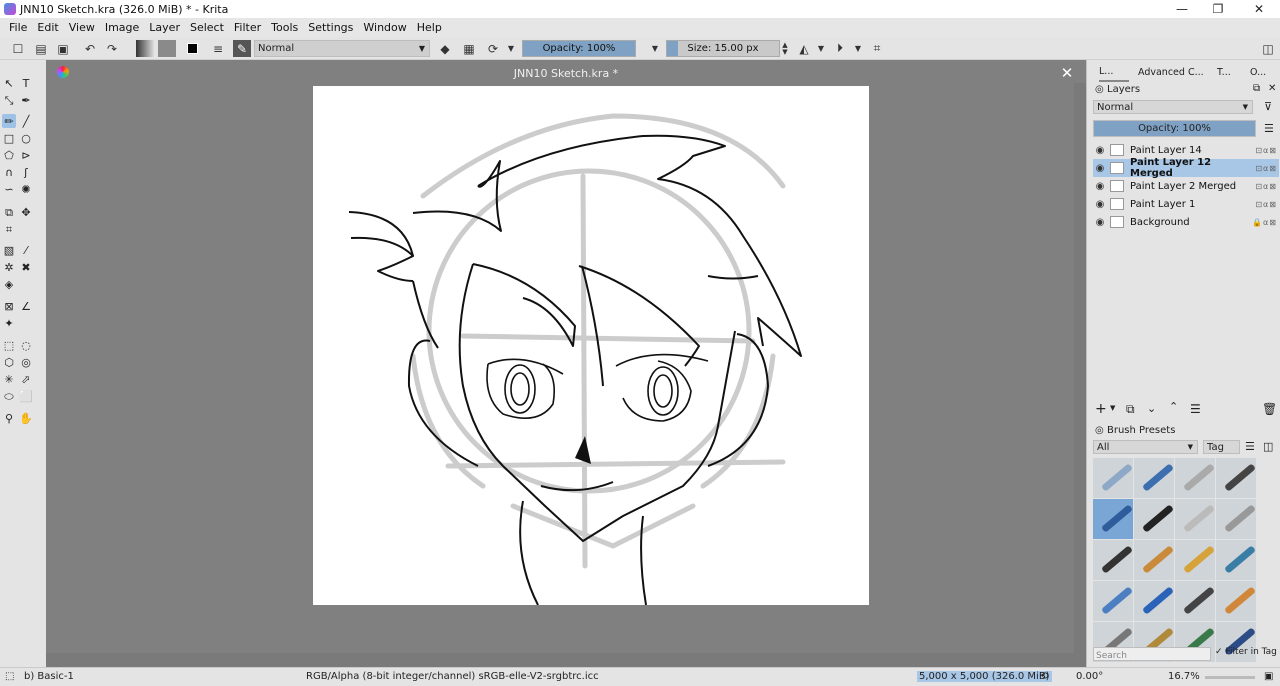 The height and width of the screenshot is (686, 1280). What do you see at coordinates (1151, 408) in the screenshot?
I see `move-layer-down-icon: ⌄` at bounding box center [1151, 408].